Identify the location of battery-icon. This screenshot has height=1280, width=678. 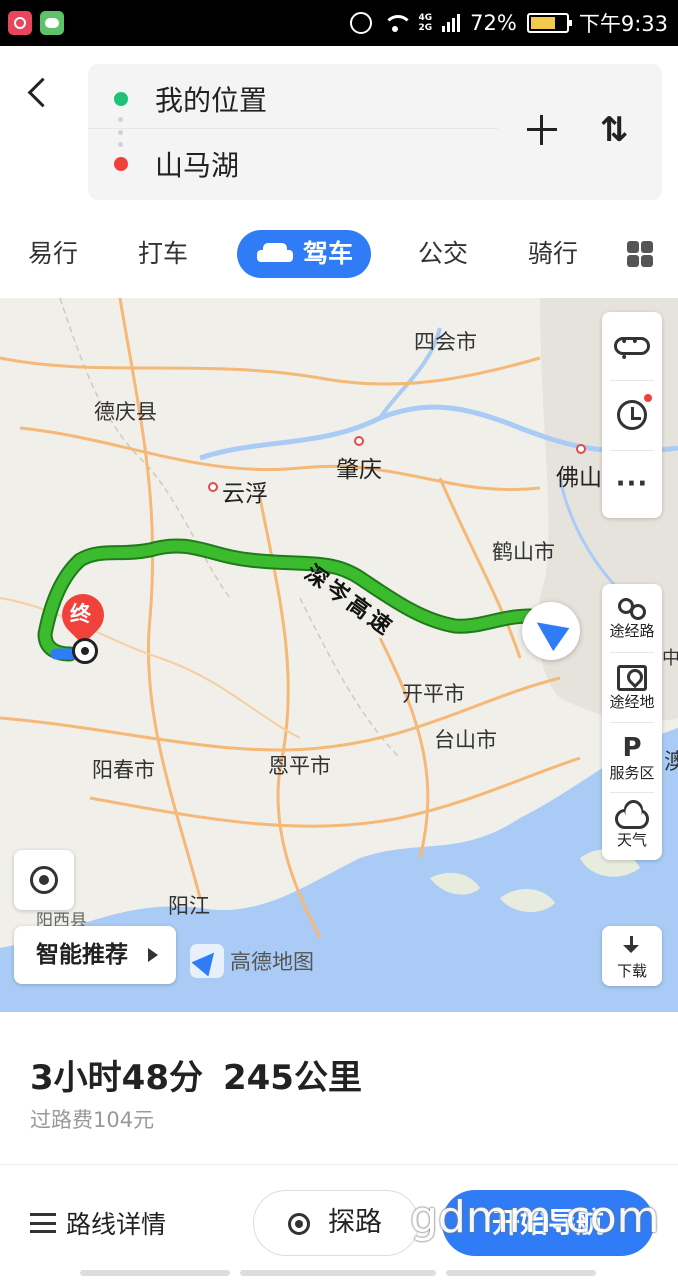
(549, 23).